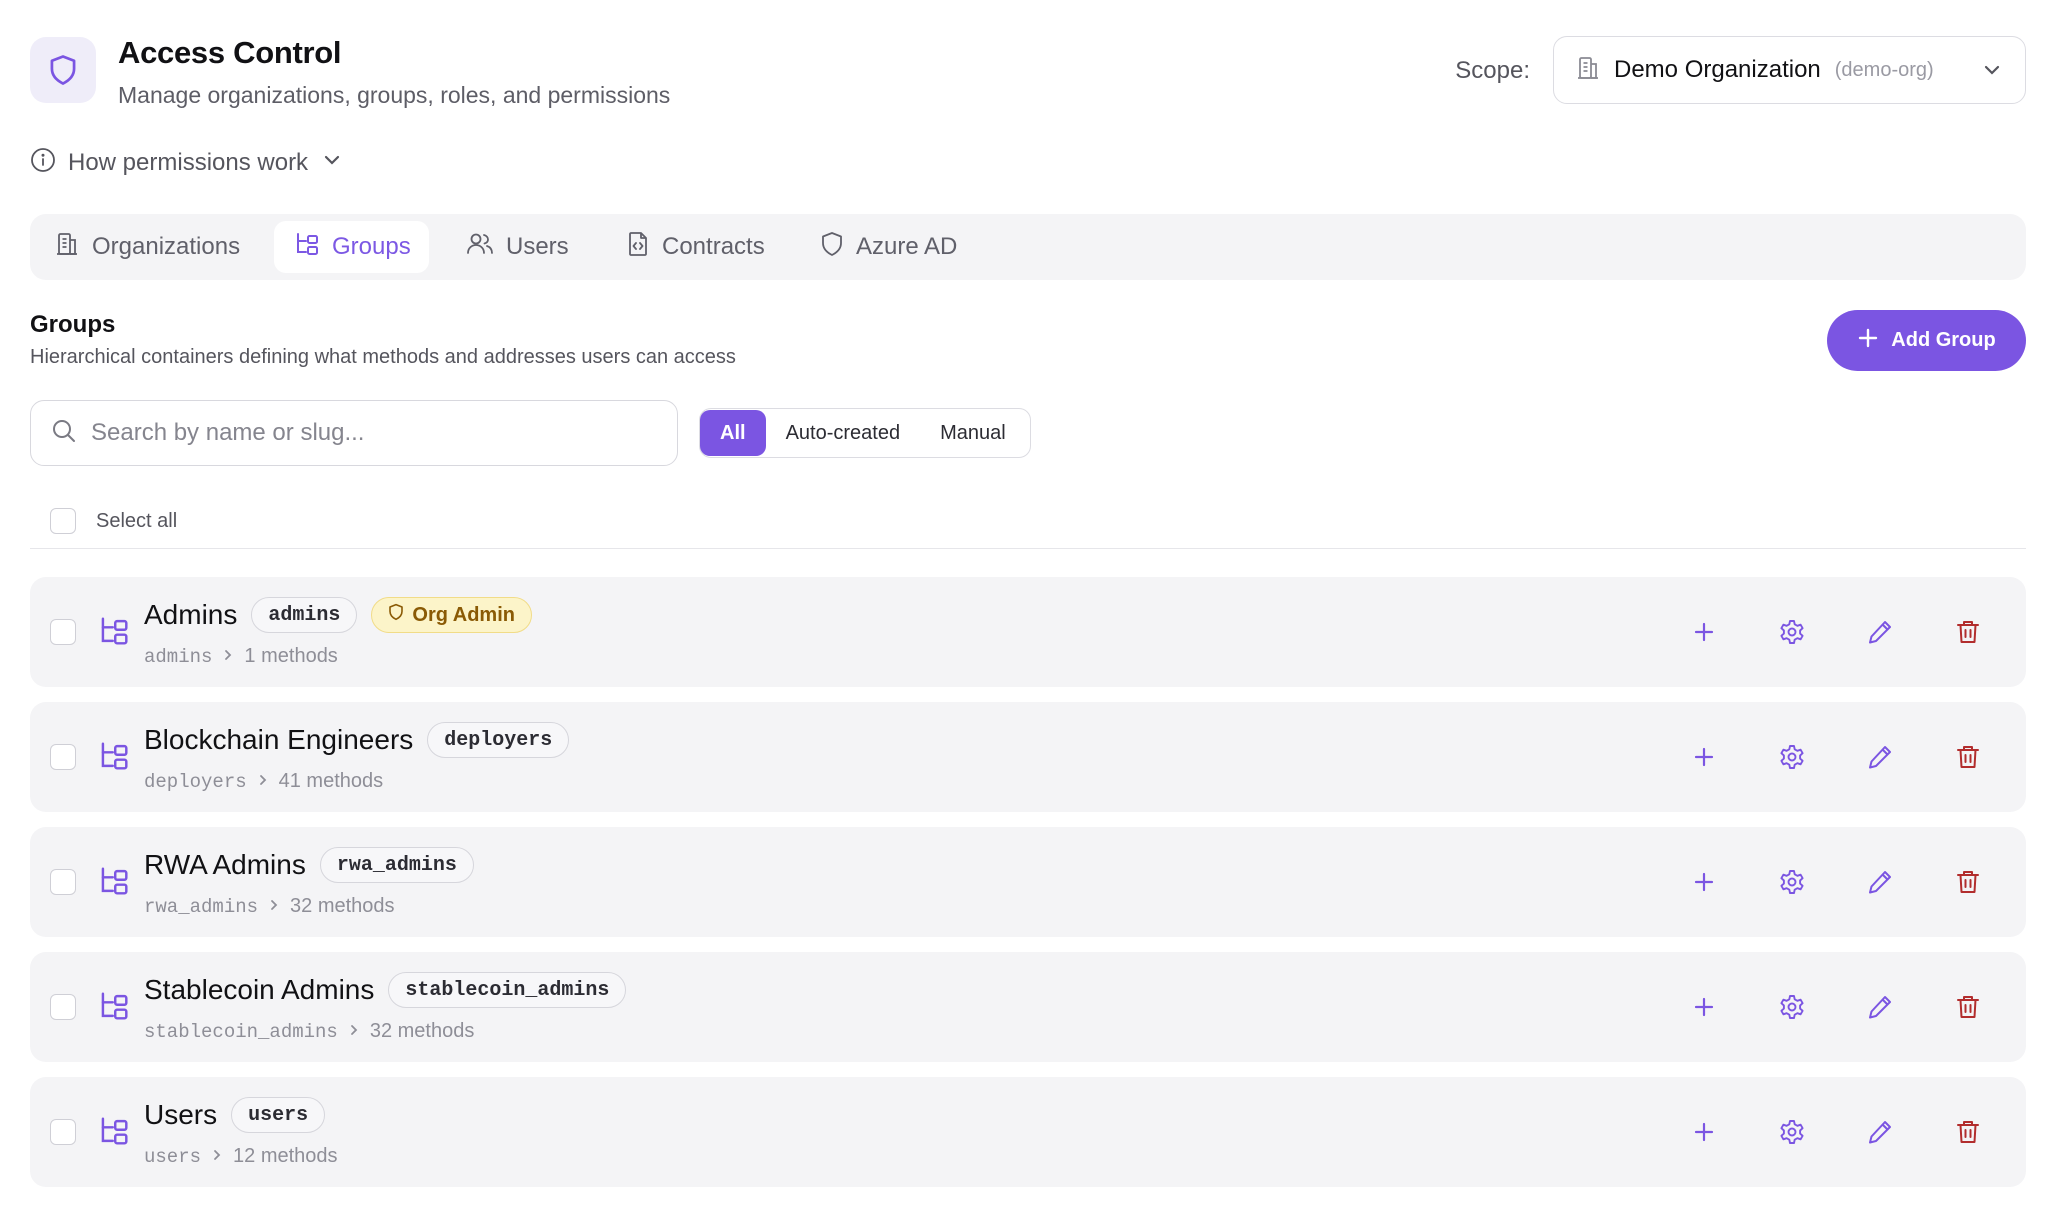 The height and width of the screenshot is (1214, 2048). Describe the element at coordinates (63, 521) in the screenshot. I see `select-all-checkbox` at that location.